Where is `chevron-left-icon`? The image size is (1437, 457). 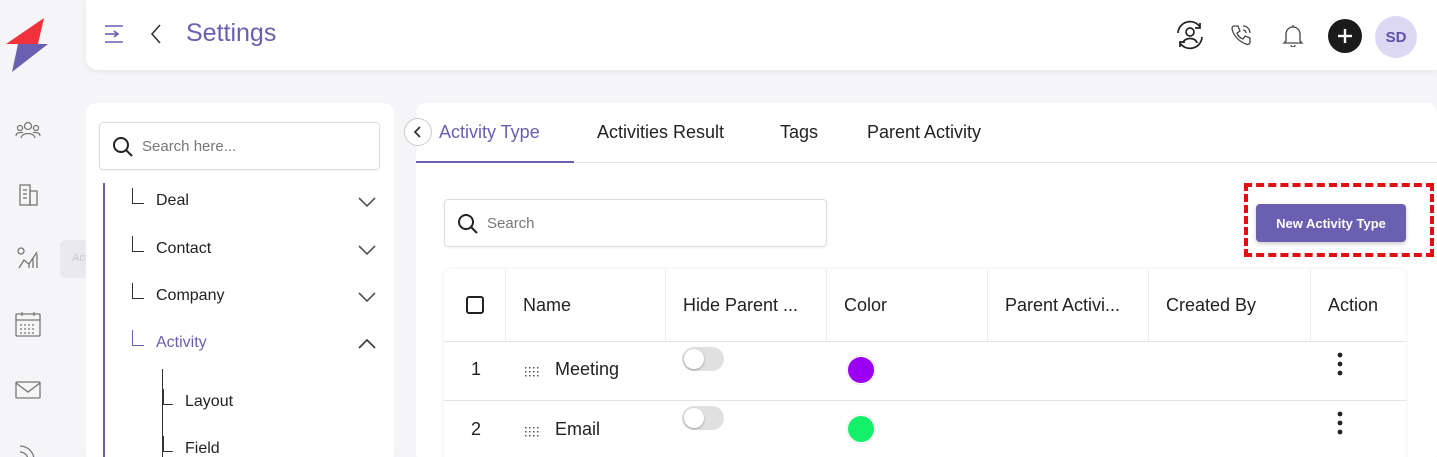
chevron-left-icon is located at coordinates (417, 132).